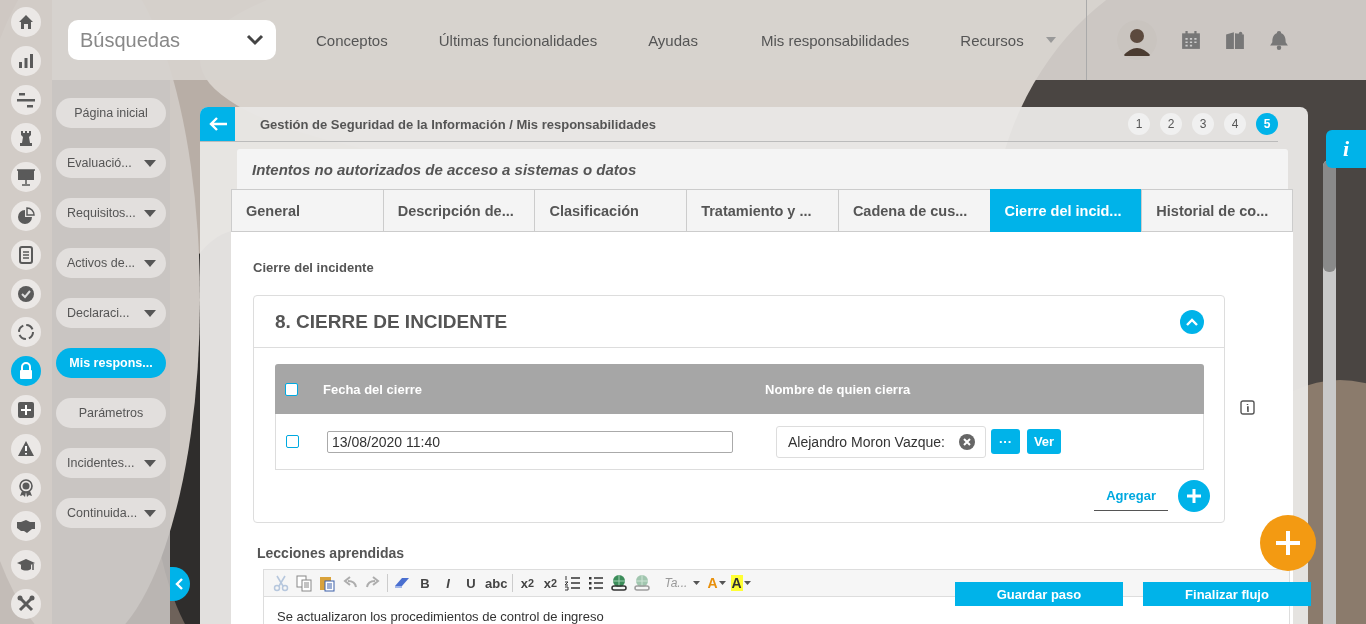  What do you see at coordinates (180, 584) in the screenshot?
I see `chevron-left-icon` at bounding box center [180, 584].